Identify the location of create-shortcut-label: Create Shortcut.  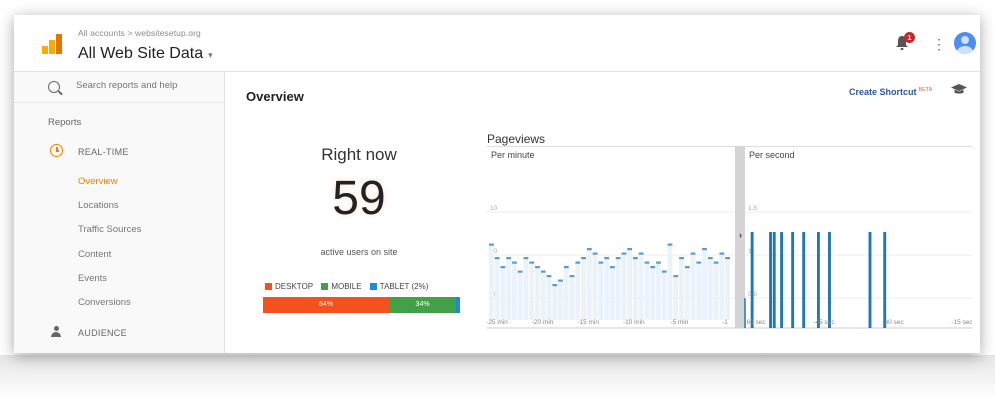
(883, 92).